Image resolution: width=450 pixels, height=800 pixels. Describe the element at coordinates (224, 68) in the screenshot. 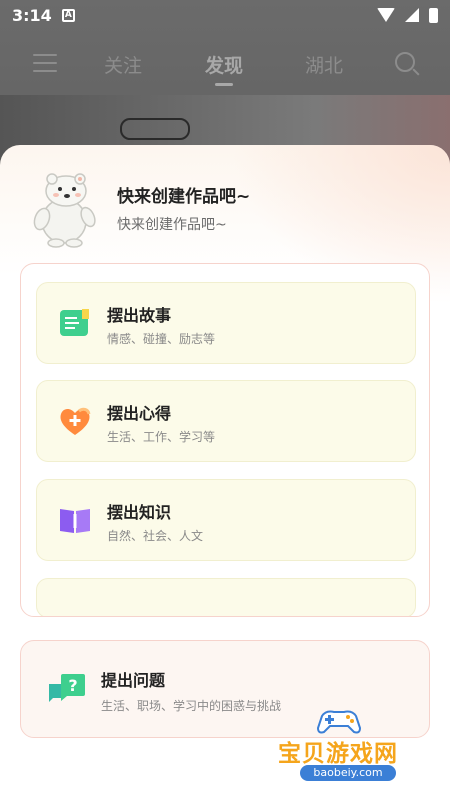

I see `tab-discover: 发现` at that location.